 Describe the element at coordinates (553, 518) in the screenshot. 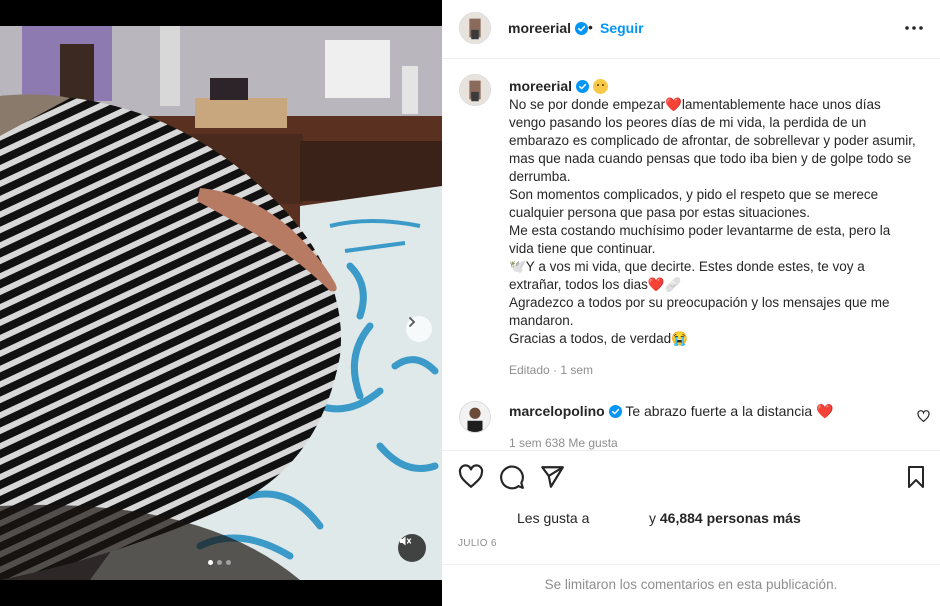

I see `likes-prefix: Les gusta a` at that location.